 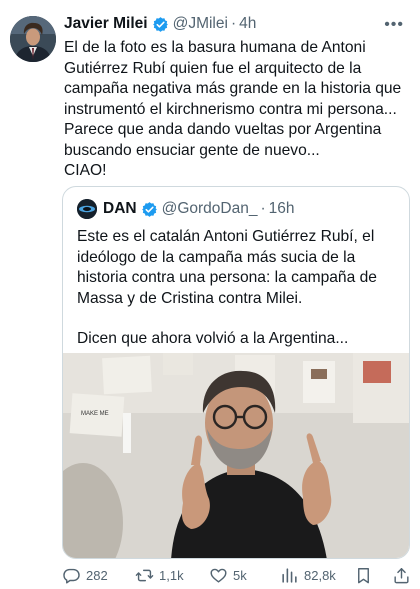 I want to click on share-icon, so click(x=401, y=575).